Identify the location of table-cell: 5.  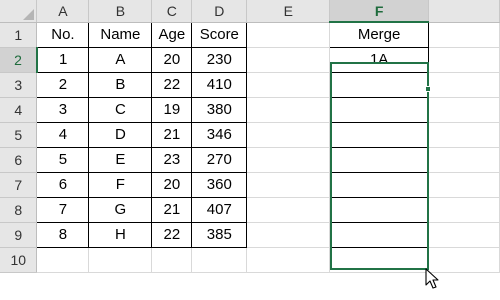
(63, 159).